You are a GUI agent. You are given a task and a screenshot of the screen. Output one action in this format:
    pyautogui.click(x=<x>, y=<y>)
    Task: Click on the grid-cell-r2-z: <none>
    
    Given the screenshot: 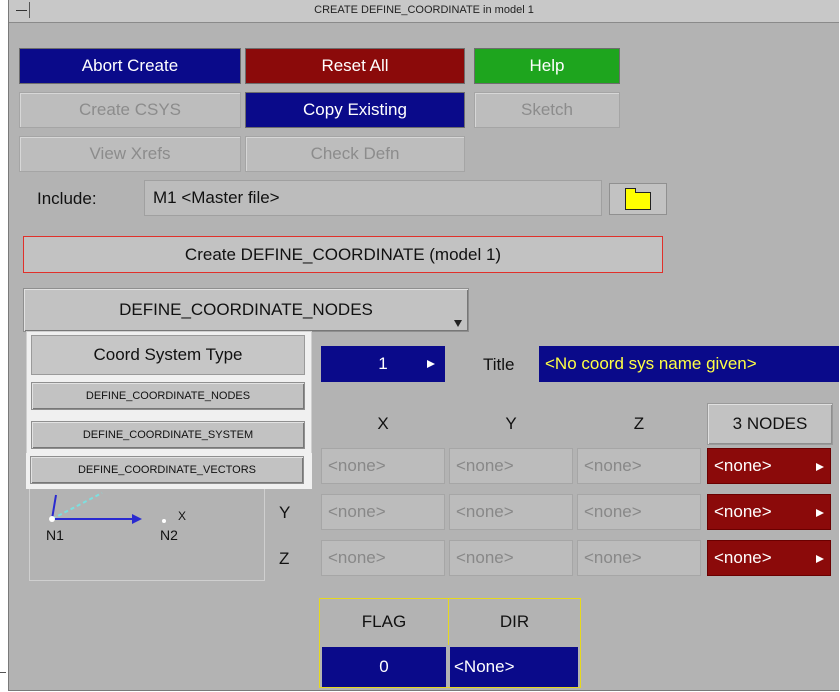 What is the action you would take?
    pyautogui.click(x=639, y=512)
    